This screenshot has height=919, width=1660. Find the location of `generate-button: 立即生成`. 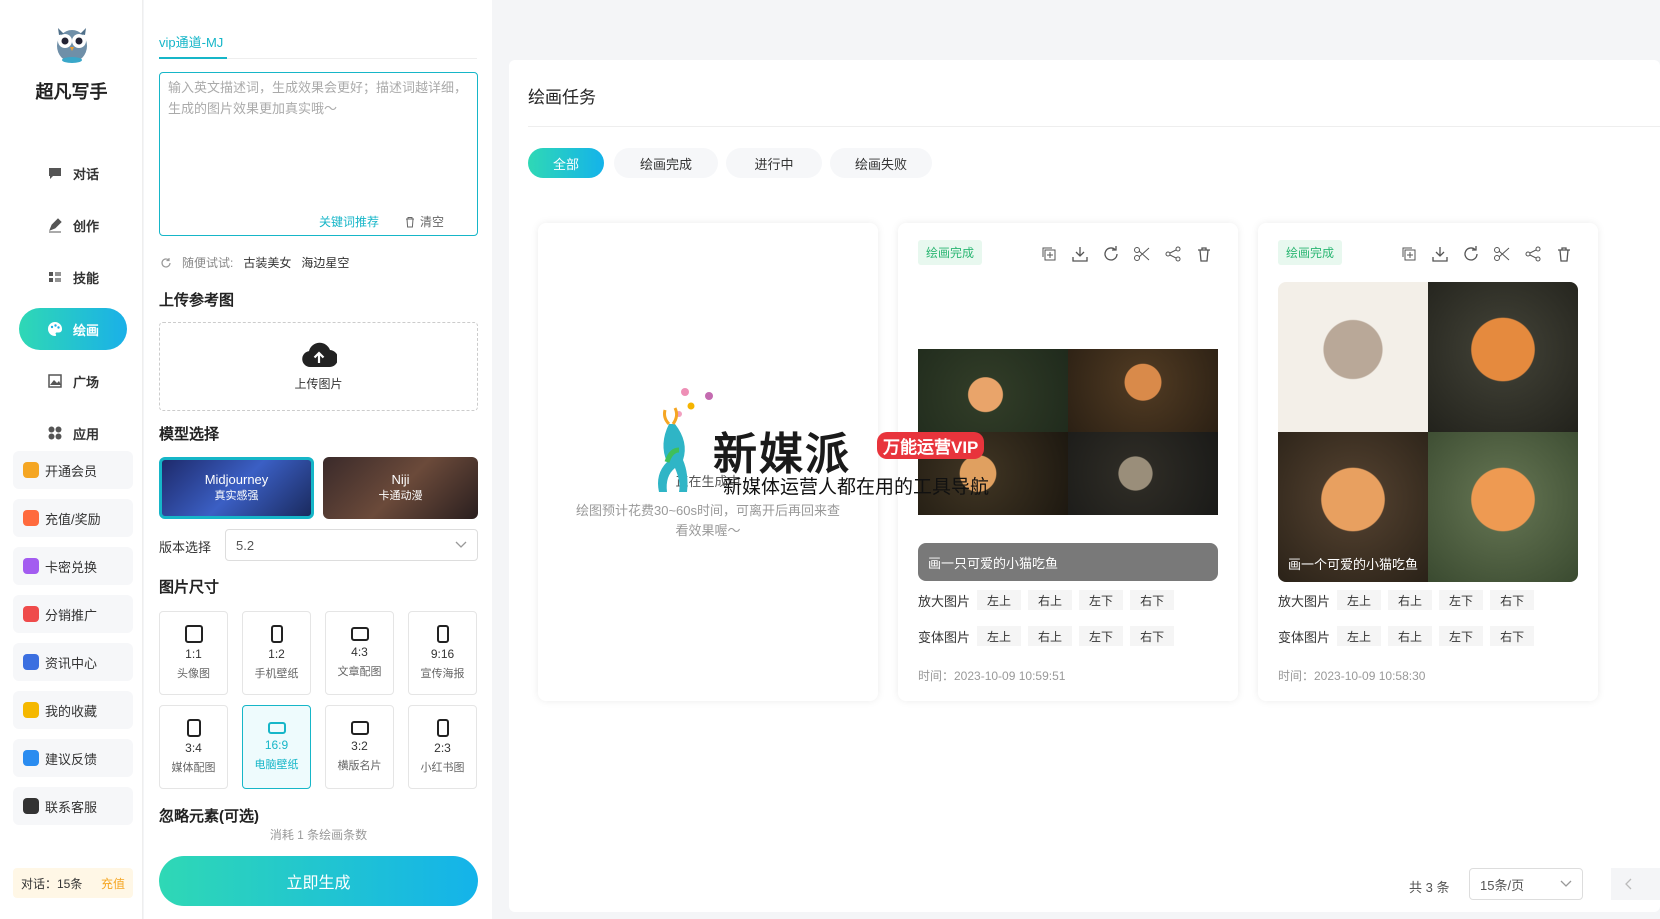

generate-button: 立即生成 is located at coordinates (318, 881).